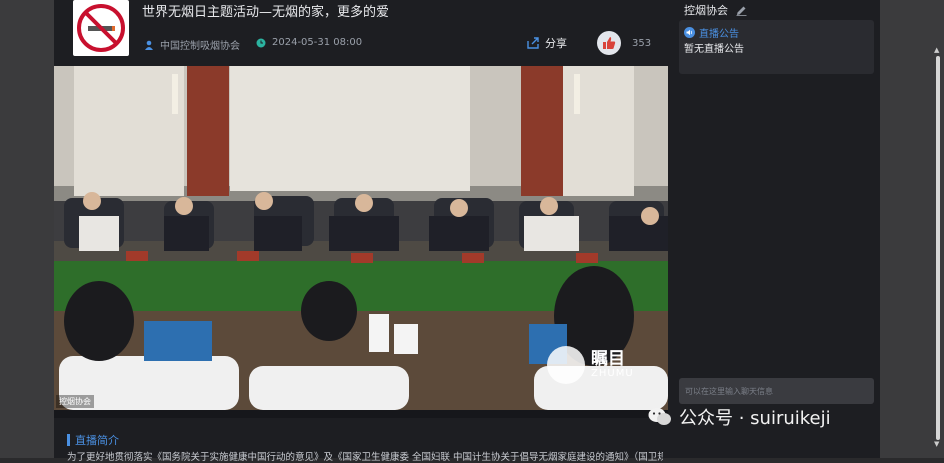 The image size is (944, 463). Describe the element at coordinates (590, 365) in the screenshot. I see `zhumu-watermark: 瞩目 ZHUMU` at that location.